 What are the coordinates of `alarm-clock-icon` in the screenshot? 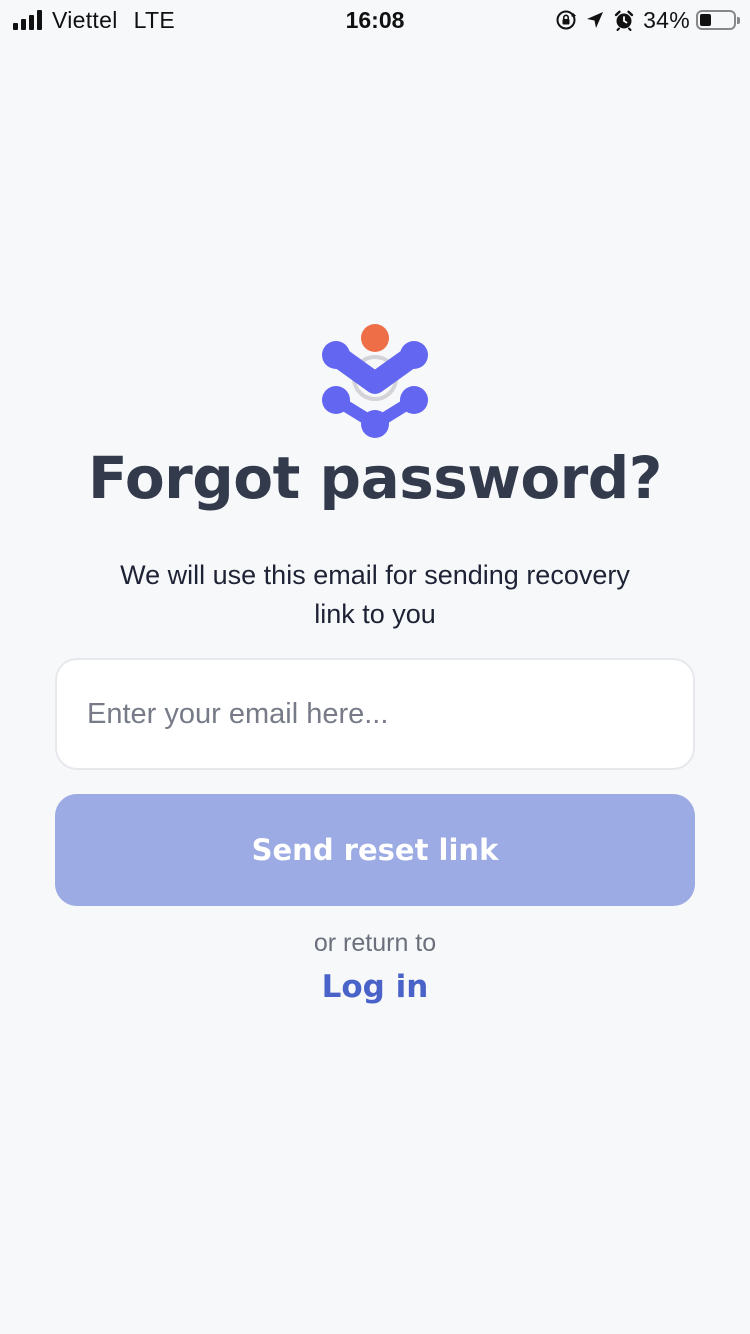 It's located at (624, 20).